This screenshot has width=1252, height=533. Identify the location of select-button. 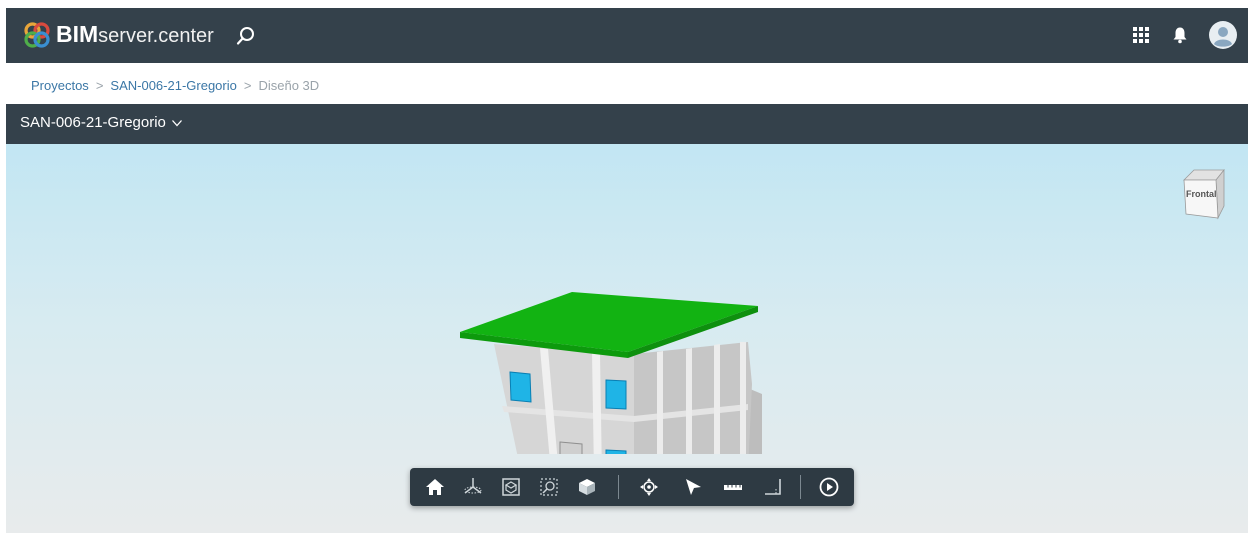
(693, 487).